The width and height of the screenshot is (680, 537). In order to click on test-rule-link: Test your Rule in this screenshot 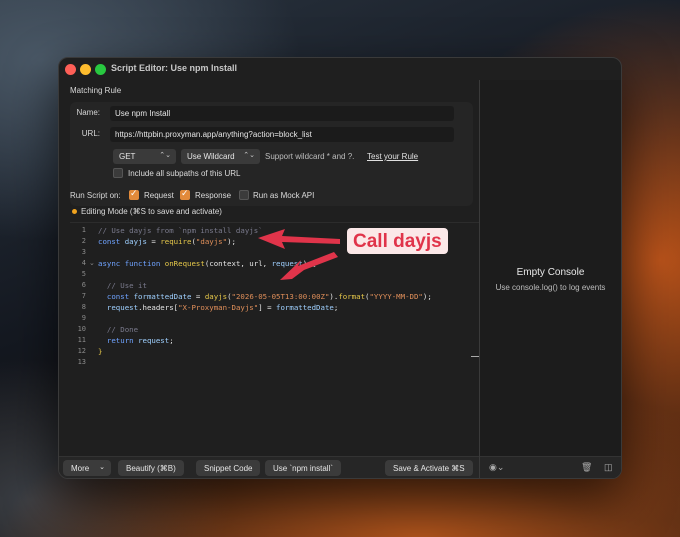, I will do `click(392, 156)`.